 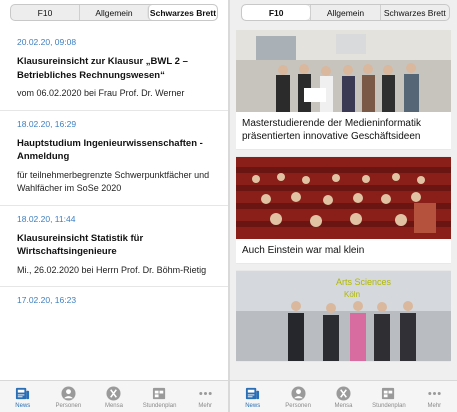 I want to click on group-photo, so click(x=343, y=71).